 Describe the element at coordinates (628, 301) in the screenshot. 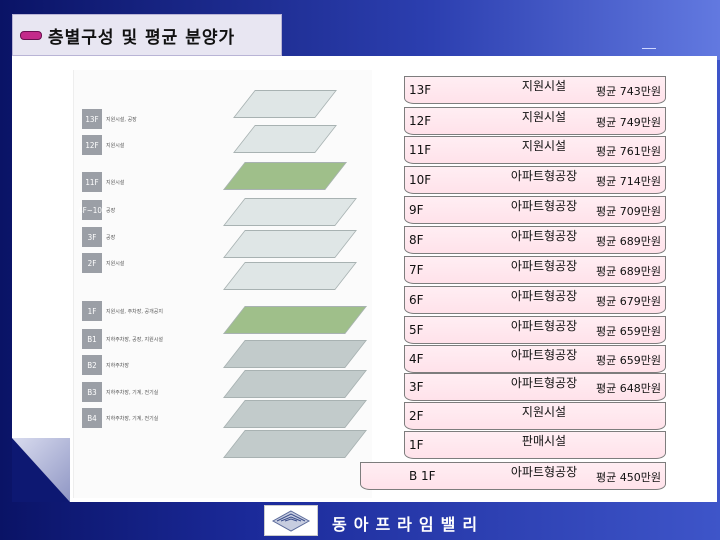

I see `floor-price: 평균 679만원` at that location.